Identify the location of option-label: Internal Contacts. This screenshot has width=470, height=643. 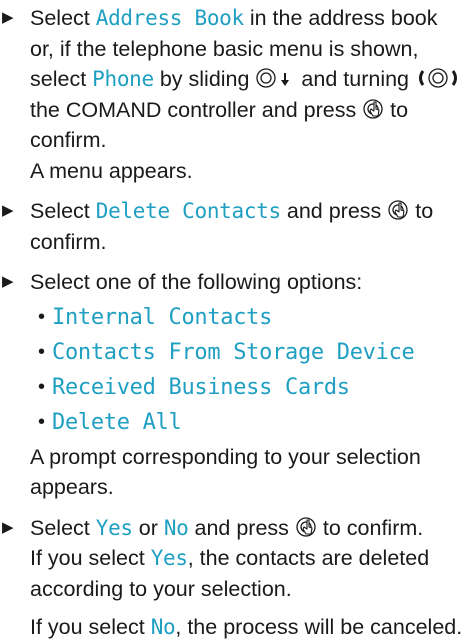
(162, 317).